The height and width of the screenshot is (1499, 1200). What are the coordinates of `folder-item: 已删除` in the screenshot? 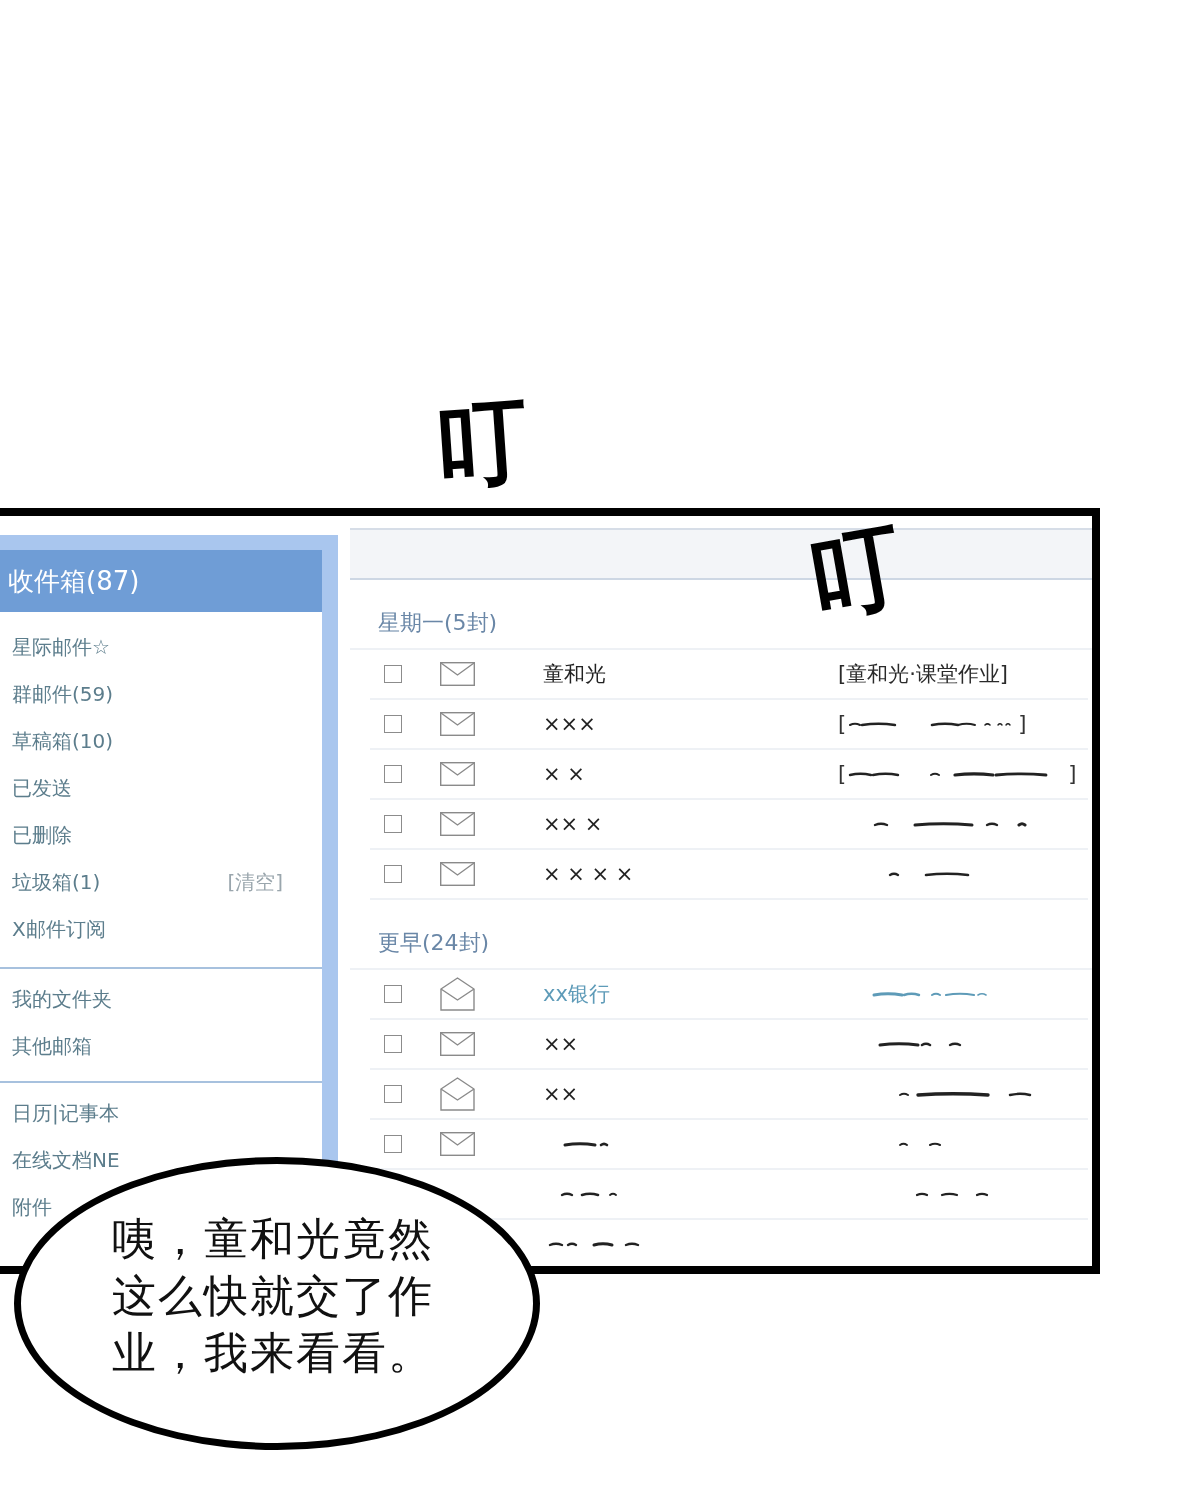 It's located at (42, 835).